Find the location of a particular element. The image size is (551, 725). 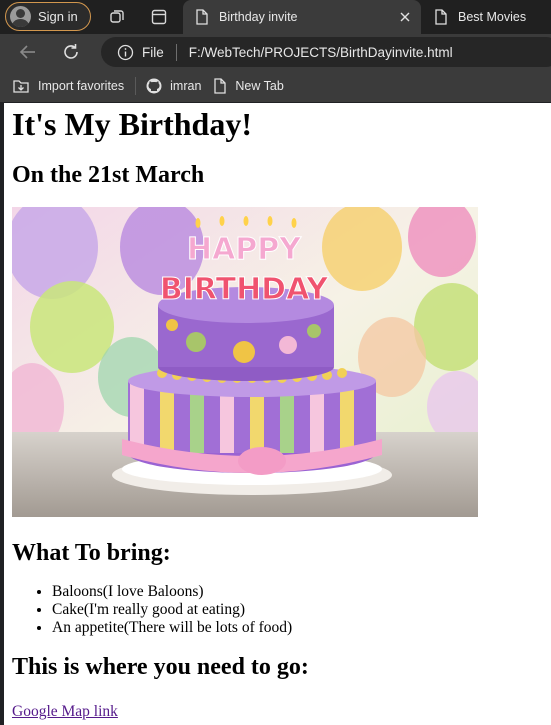

sign-in-label: Sign in is located at coordinates (58, 16).